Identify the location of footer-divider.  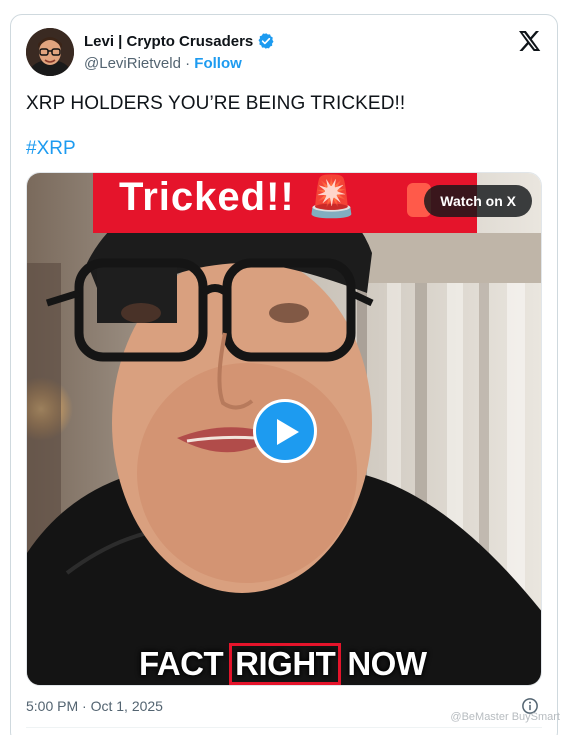
(284, 727).